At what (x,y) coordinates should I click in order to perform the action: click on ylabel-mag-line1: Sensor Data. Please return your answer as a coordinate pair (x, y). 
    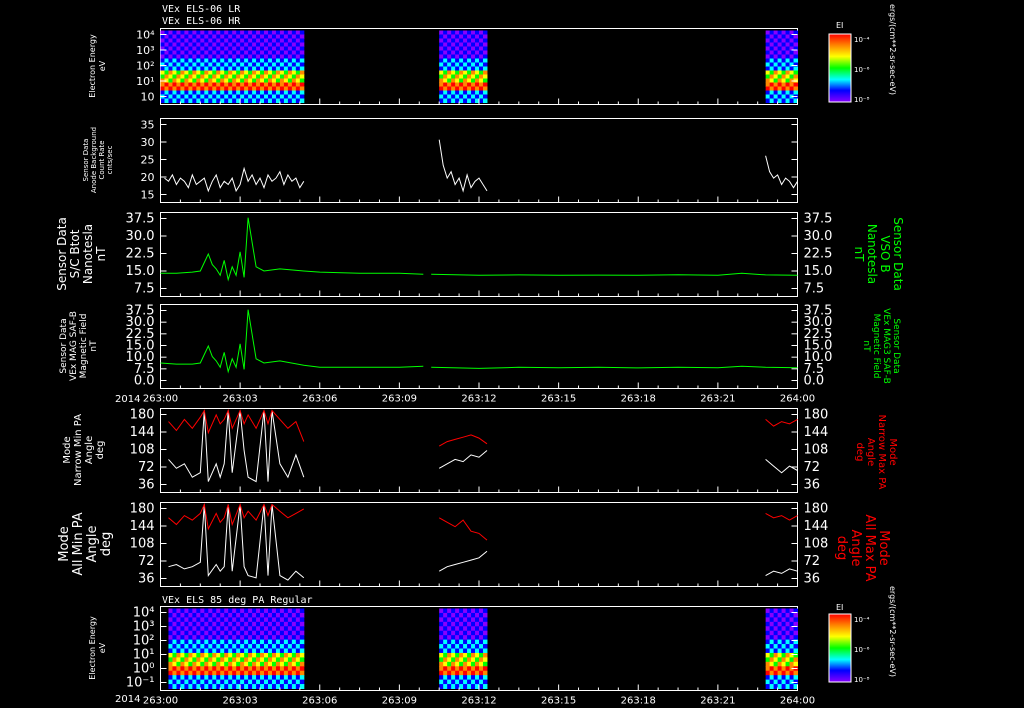
    Looking at the image, I should click on (64, 345).